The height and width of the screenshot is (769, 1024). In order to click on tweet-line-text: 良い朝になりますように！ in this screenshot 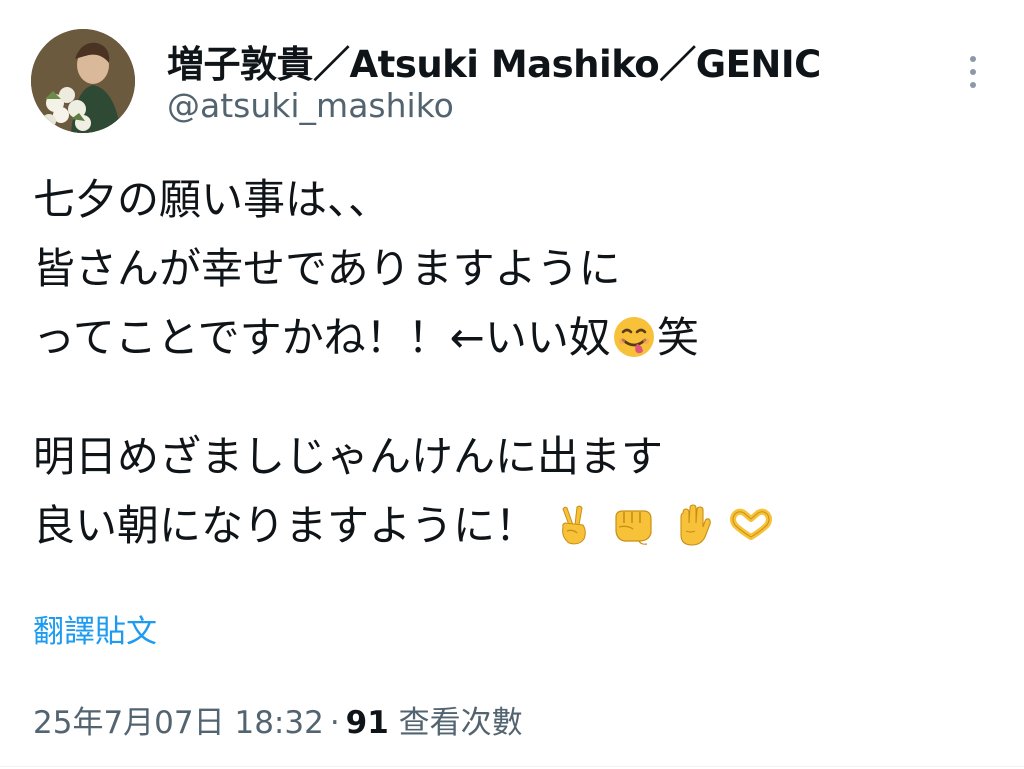, I will do `click(285, 525)`.